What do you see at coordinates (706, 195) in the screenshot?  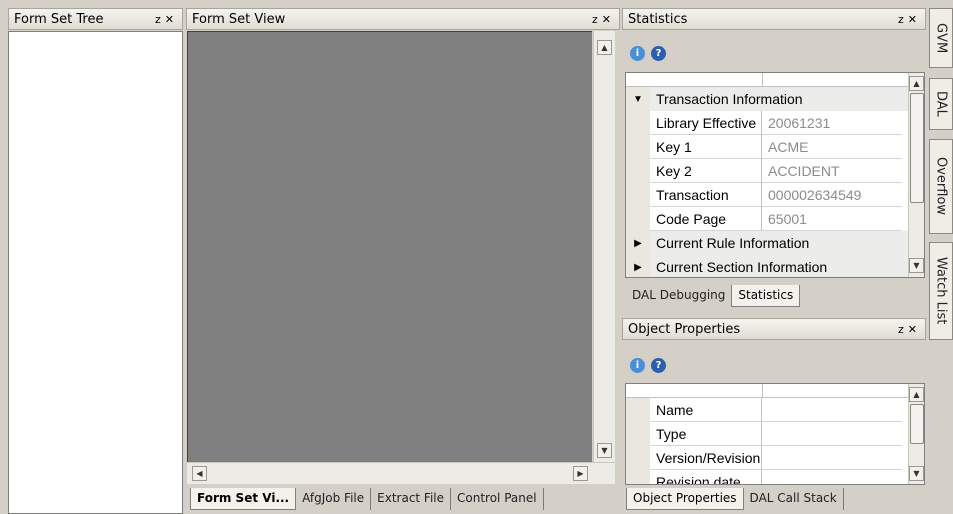 I see `property-name: Transaction` at bounding box center [706, 195].